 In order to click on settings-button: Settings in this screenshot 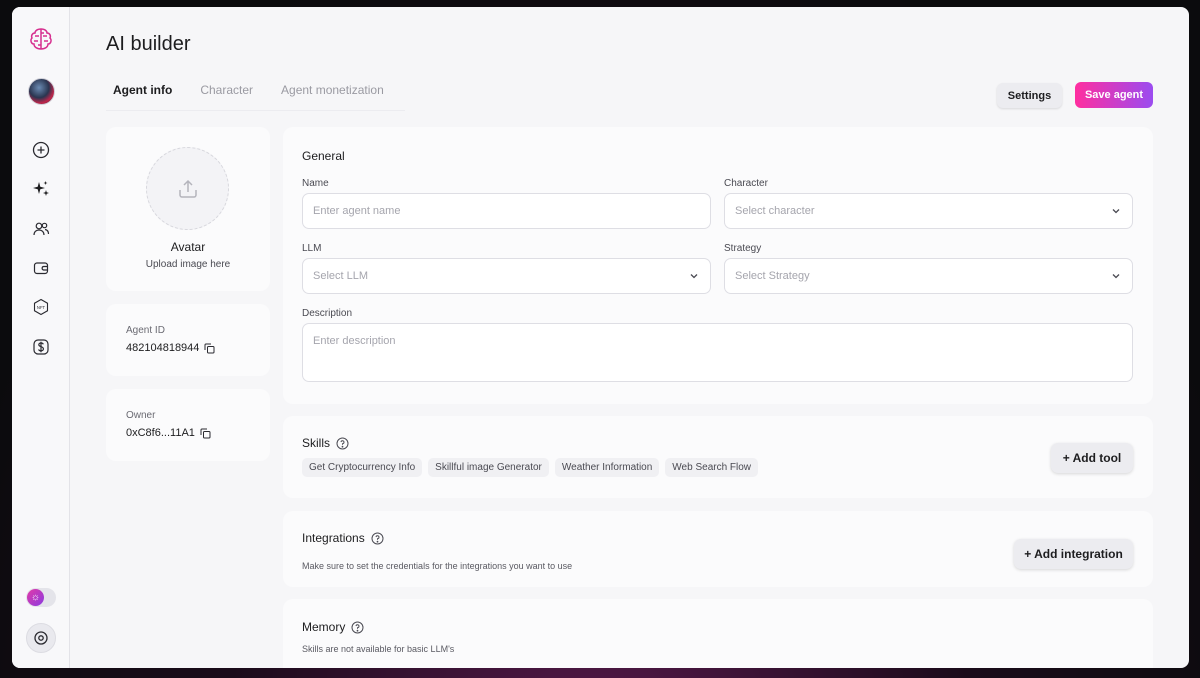, I will do `click(1029, 95)`.